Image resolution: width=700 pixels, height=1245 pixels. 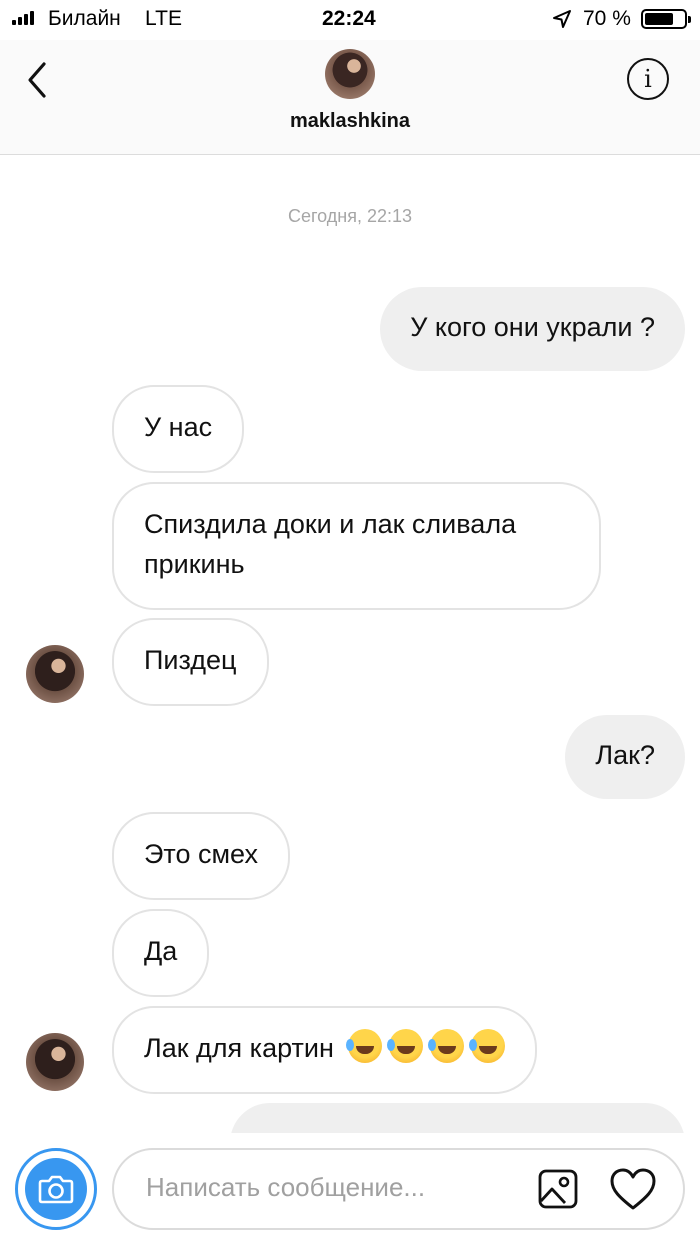 I want to click on emoji-group, so click(x=423, y=1046).